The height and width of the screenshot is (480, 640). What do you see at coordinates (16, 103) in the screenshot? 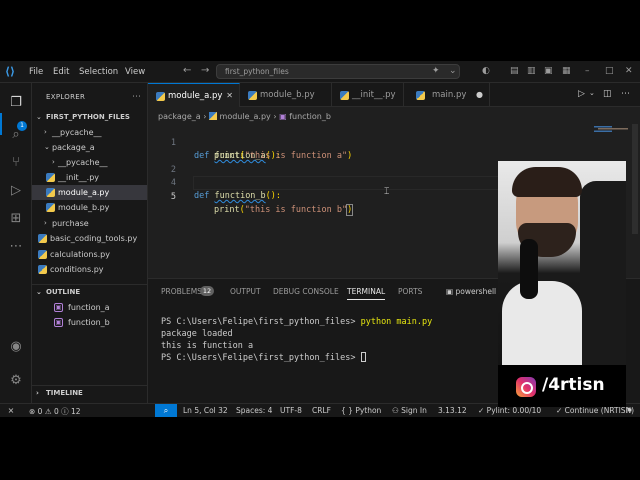
I see `explorer-icon: ❐` at bounding box center [16, 103].